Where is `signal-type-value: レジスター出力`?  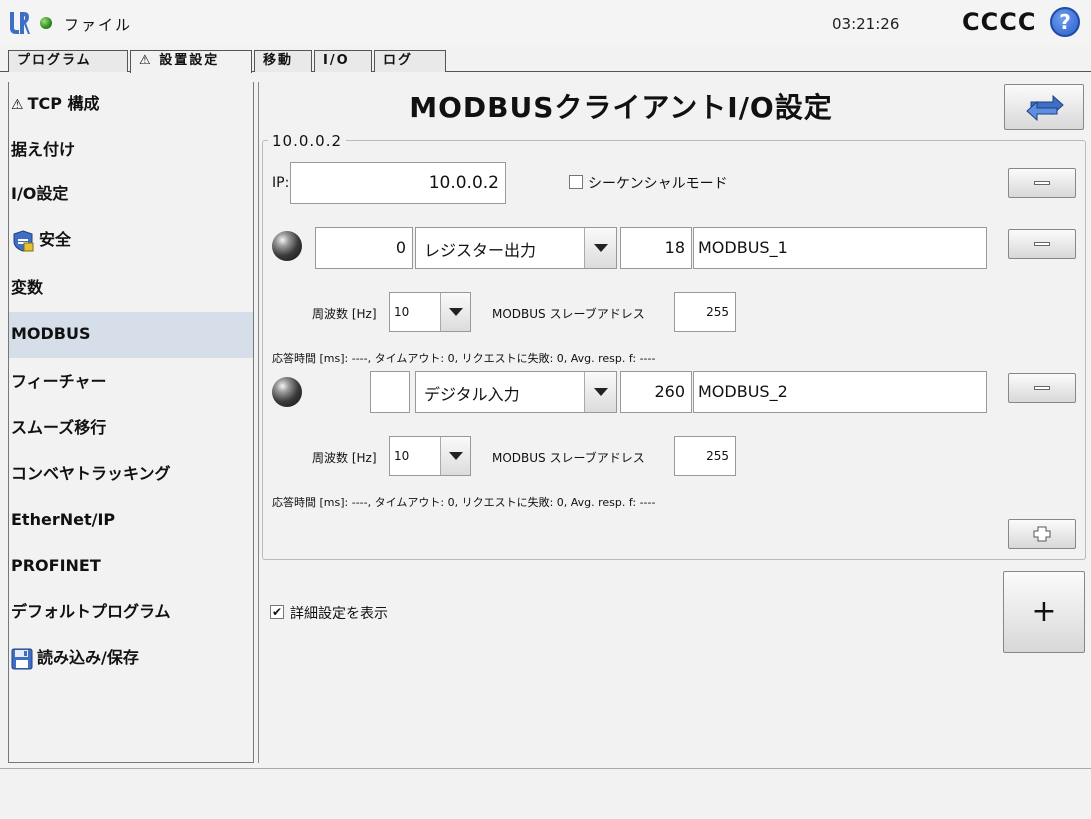 signal-type-value: レジスター出力 is located at coordinates (480, 250).